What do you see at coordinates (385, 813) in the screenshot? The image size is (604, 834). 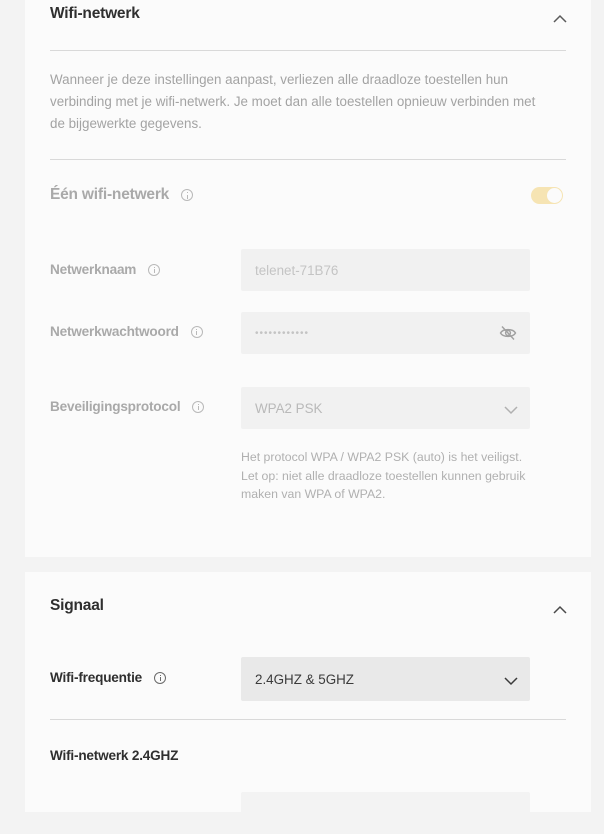 I see `wifi-24ghz-field` at bounding box center [385, 813].